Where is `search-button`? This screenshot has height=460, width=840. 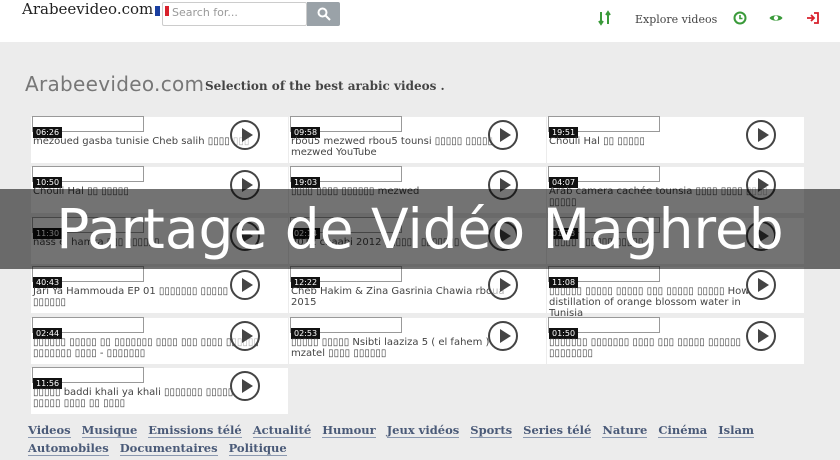
search-button is located at coordinates (323, 14).